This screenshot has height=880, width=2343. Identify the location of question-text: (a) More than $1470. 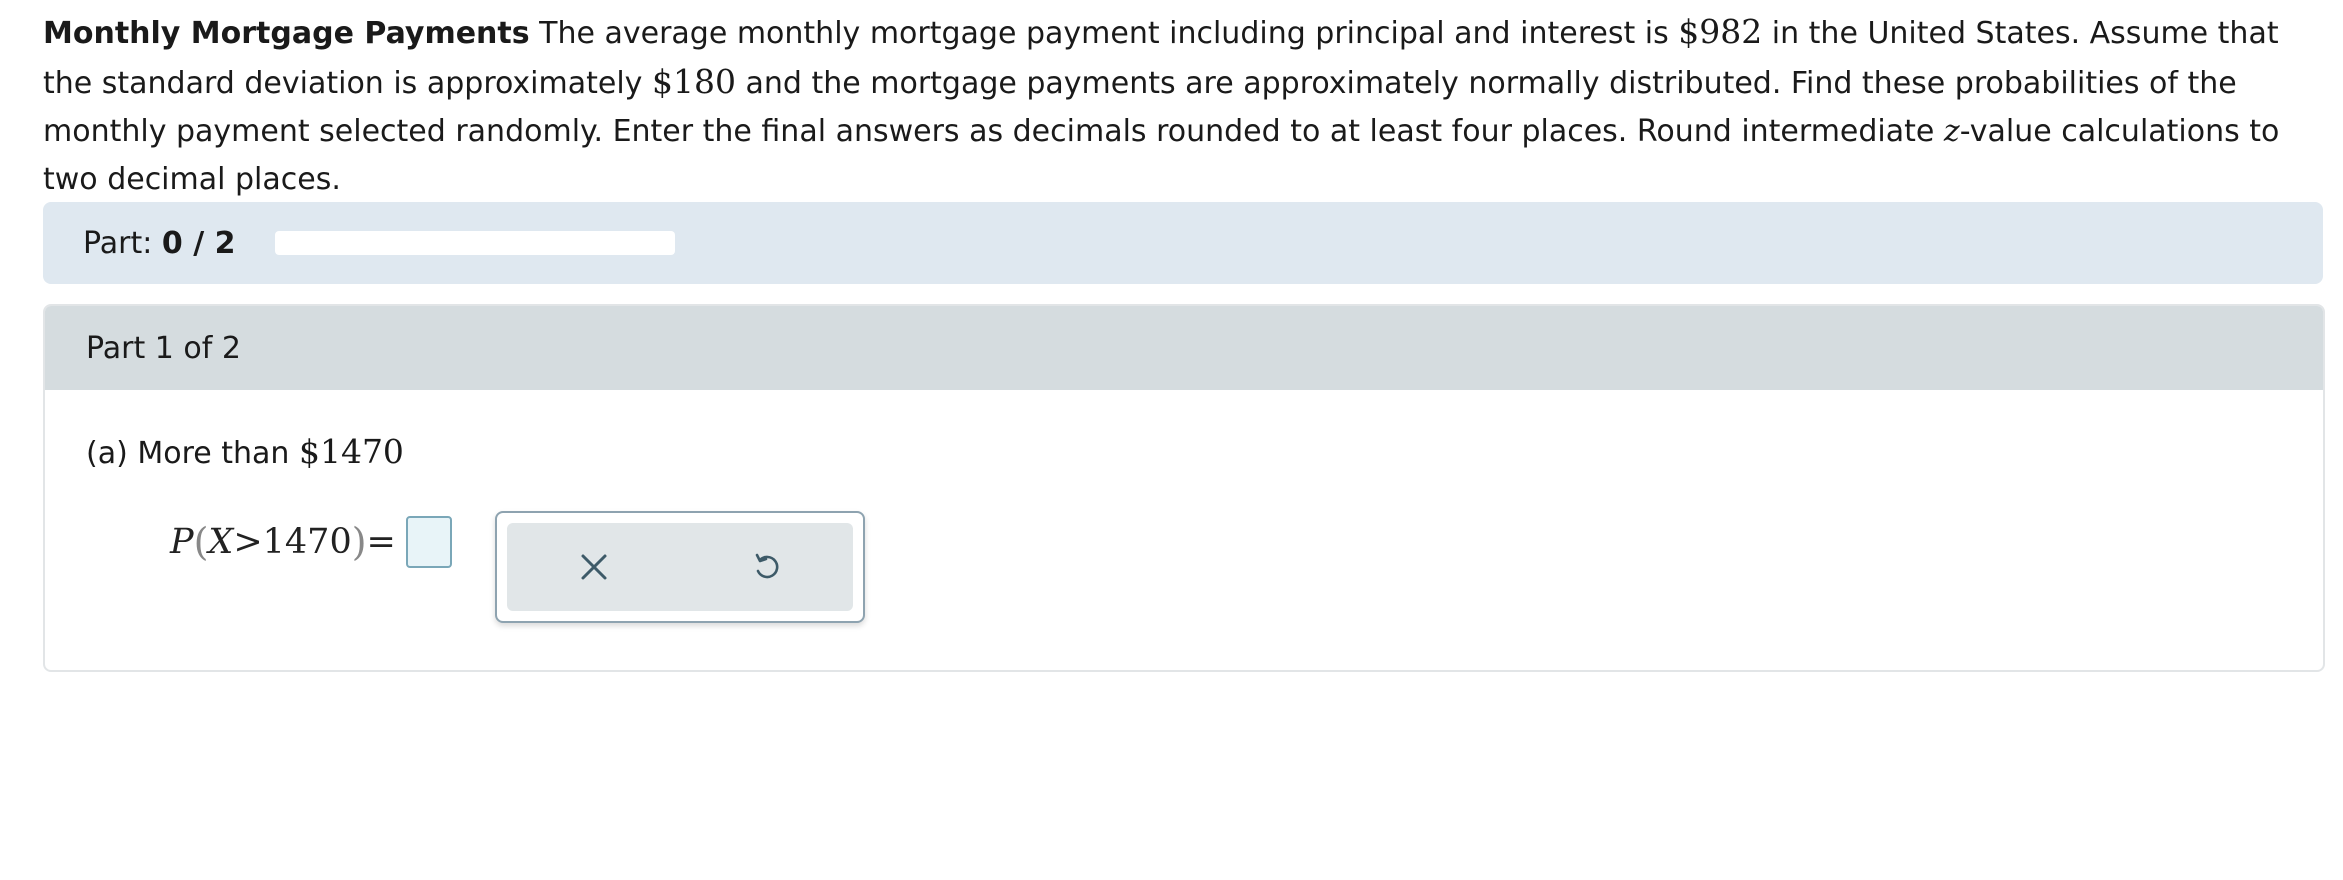
(245, 453).